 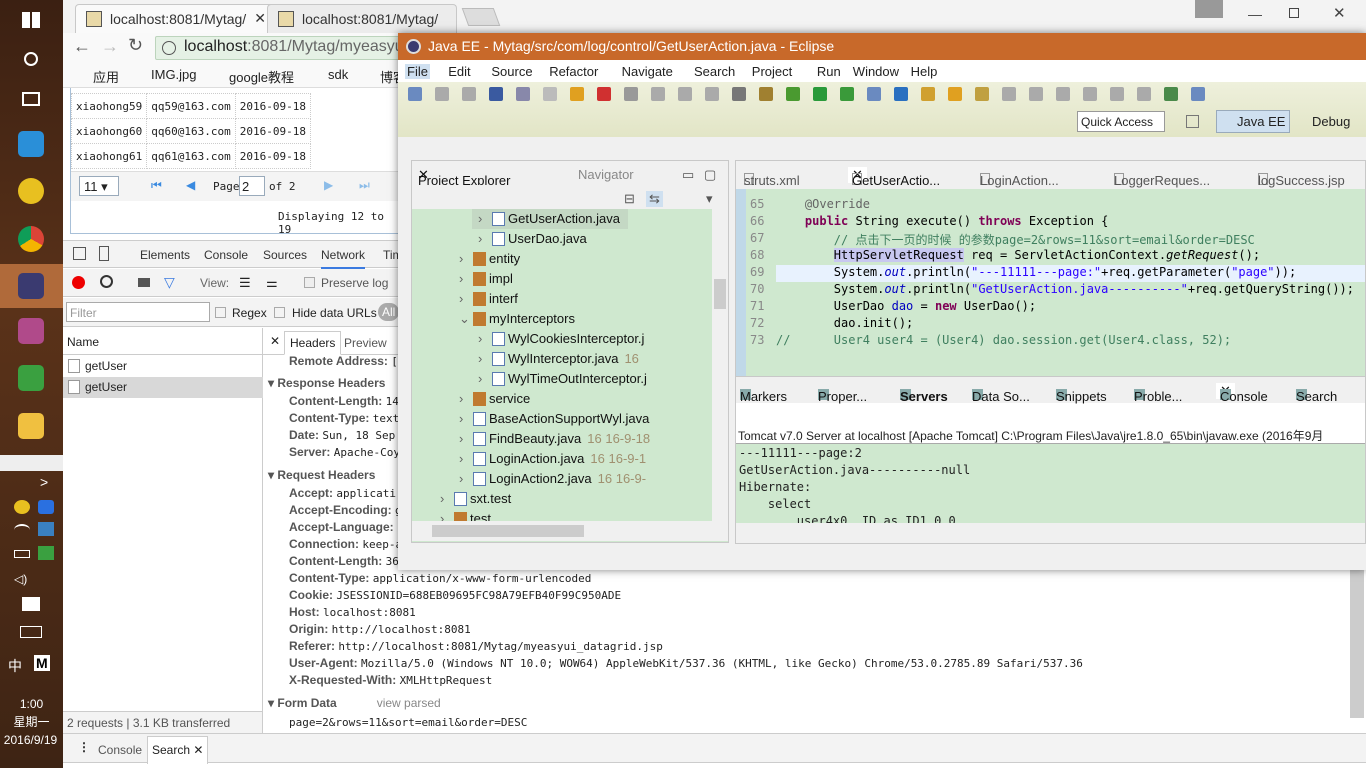 I want to click on tree-vertical-scrollbar, so click(x=720, y=365).